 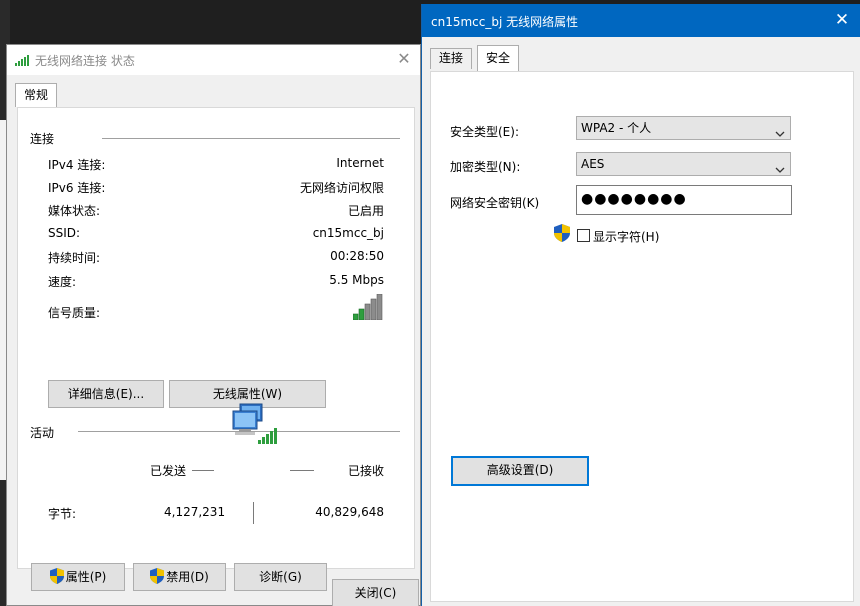 I want to click on received-dash, so click(x=302, y=470).